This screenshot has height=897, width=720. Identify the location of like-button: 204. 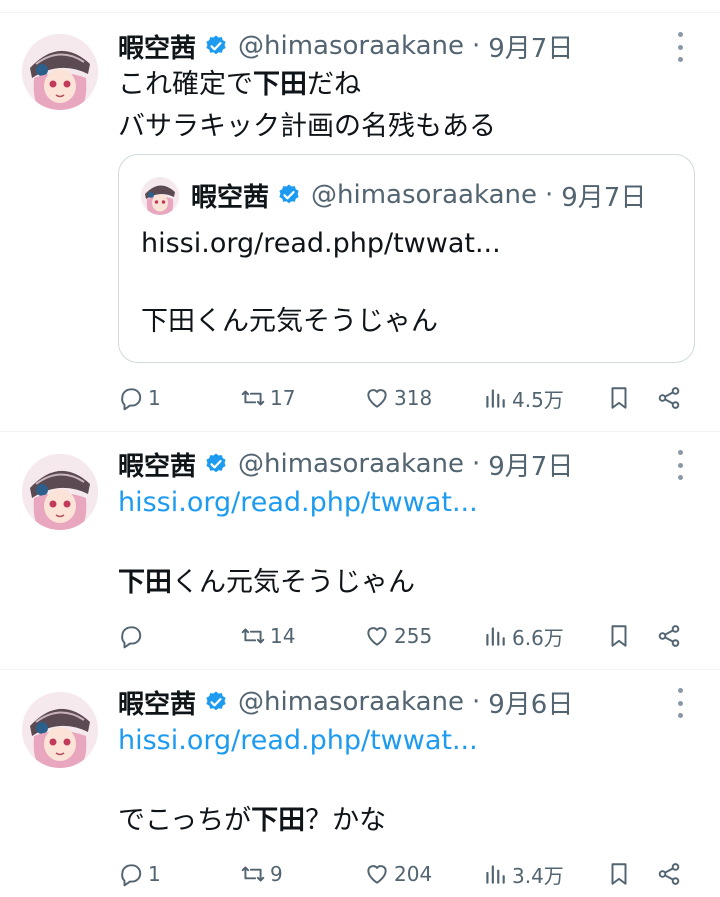
(398, 874).